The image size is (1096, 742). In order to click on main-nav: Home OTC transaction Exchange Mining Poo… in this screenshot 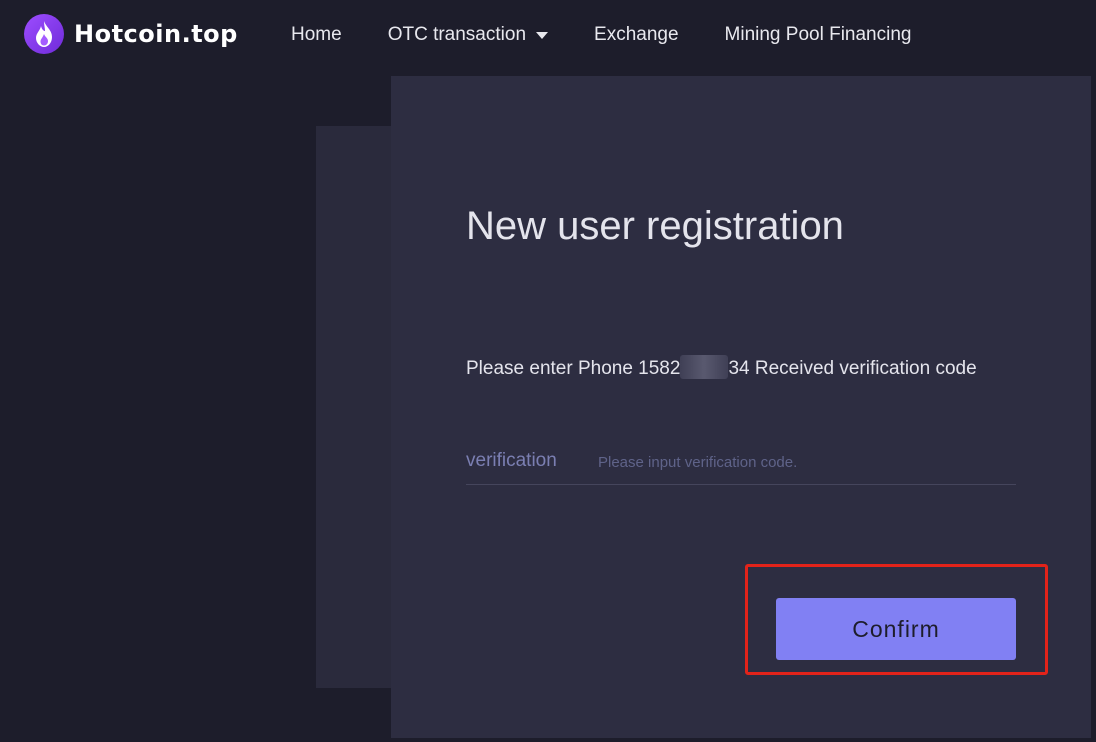, I will do `click(624, 35)`.